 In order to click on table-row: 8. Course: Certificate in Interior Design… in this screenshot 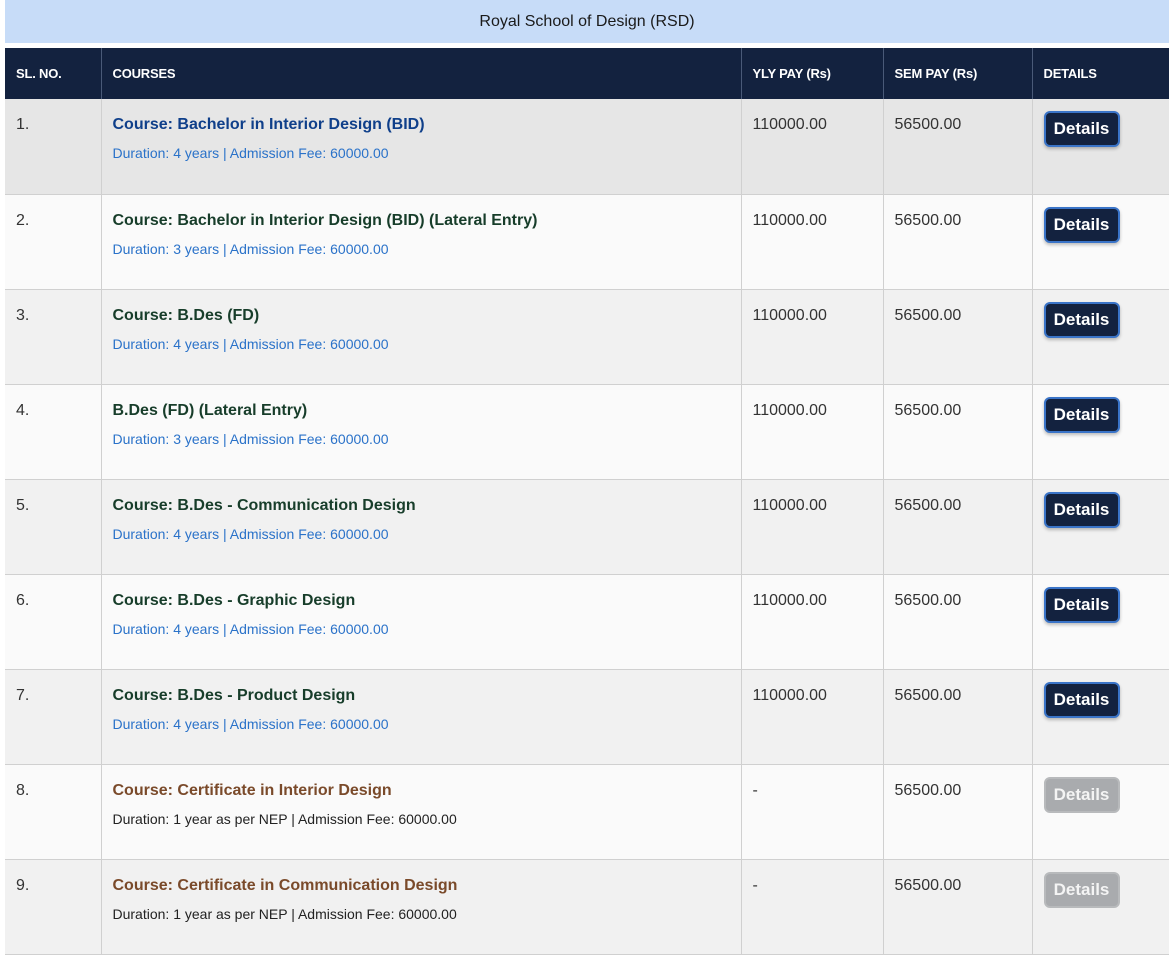, I will do `click(587, 811)`.